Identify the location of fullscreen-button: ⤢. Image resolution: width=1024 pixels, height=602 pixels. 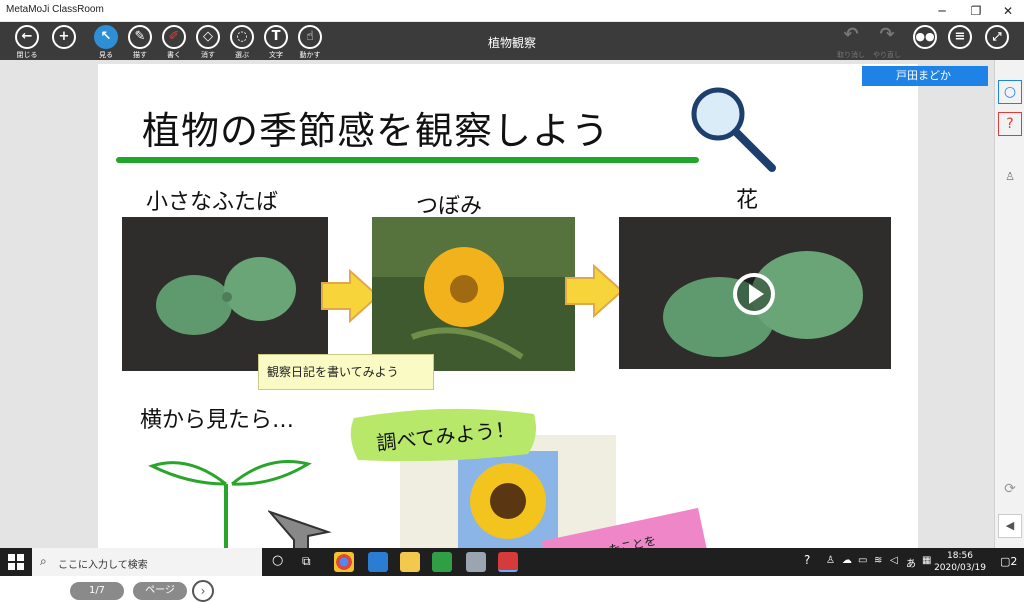
(997, 42).